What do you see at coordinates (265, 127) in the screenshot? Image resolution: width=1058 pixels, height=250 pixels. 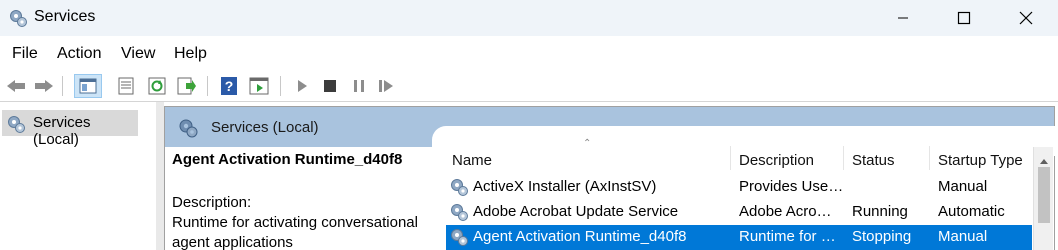 I see `results-header-label: Services (Local)` at bounding box center [265, 127].